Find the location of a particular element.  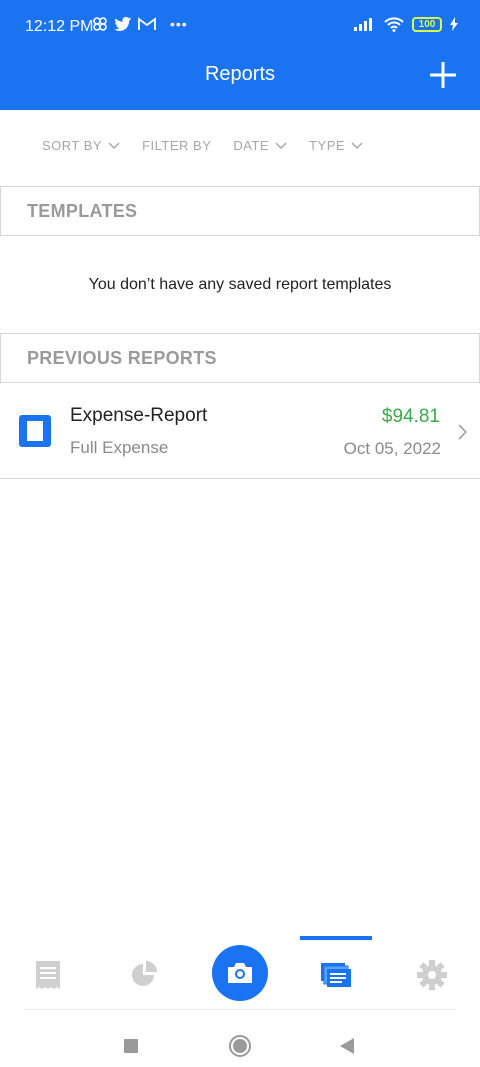

reports-icon is located at coordinates (336, 975).